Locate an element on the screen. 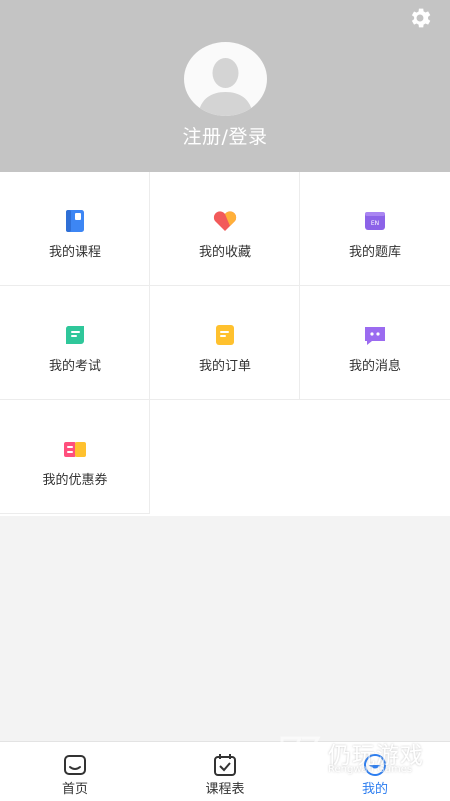  exam-scroll-icon is located at coordinates (74, 335).